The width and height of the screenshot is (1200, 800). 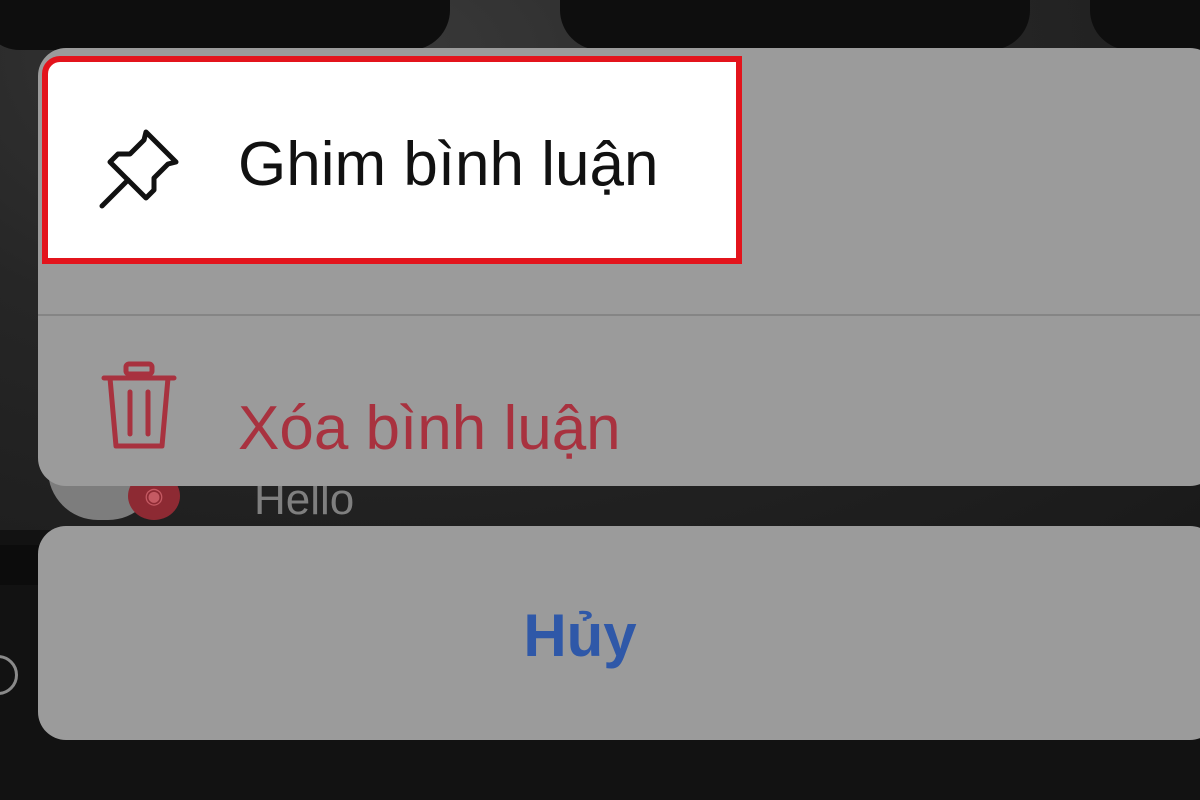 I want to click on trash-icon, so click(x=139, y=406).